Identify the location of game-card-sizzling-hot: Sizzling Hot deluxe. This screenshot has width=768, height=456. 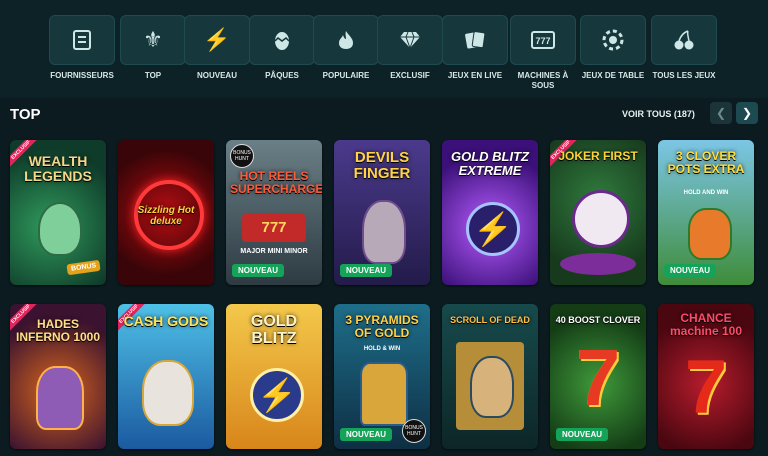
(166, 212).